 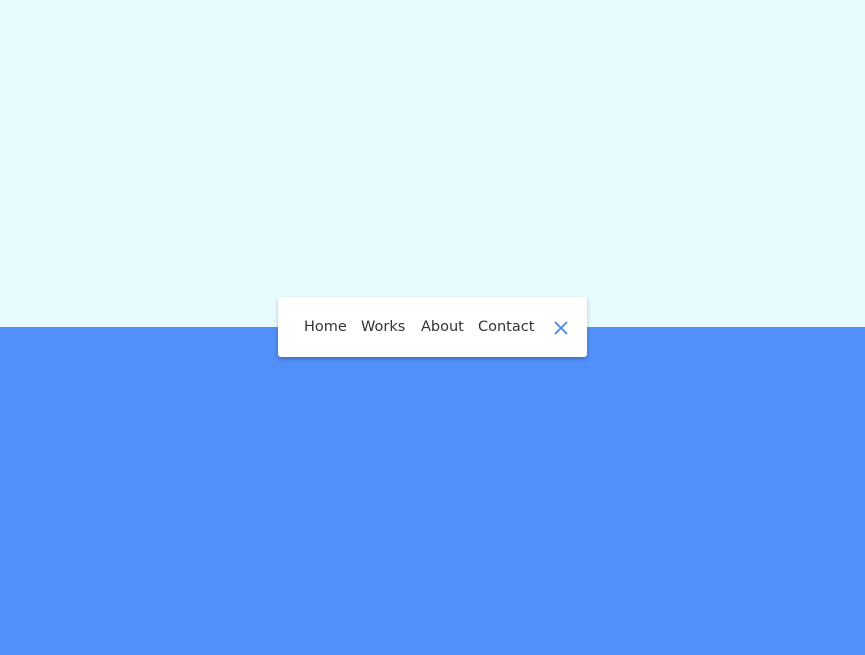 I want to click on nav-link-about: About, so click(x=442, y=327).